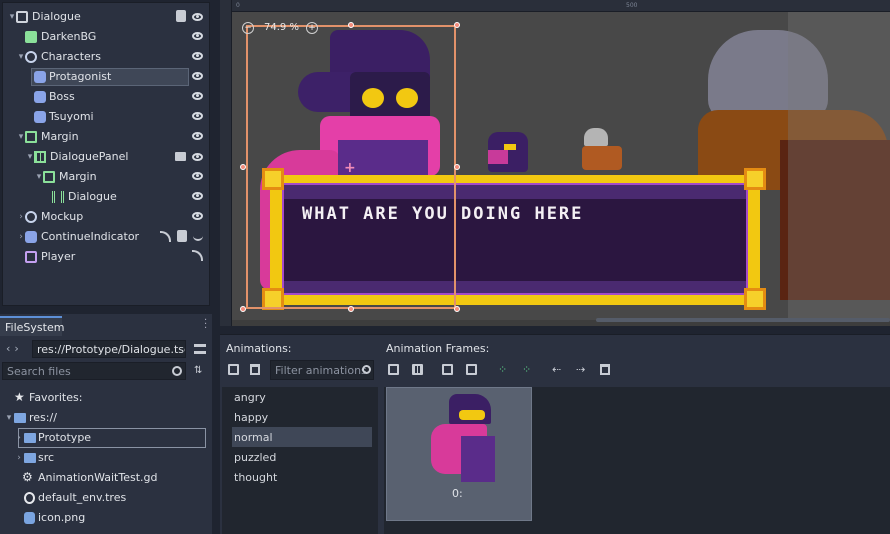  Describe the element at coordinates (255, 457) in the screenshot. I see `animation-item-puzzled: puzzled` at that location.